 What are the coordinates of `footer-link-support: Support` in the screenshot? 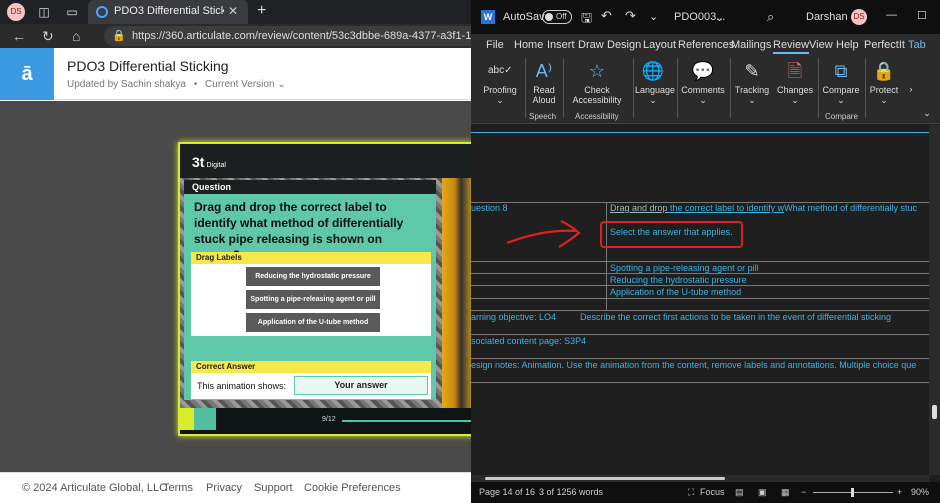 It's located at (273, 488).